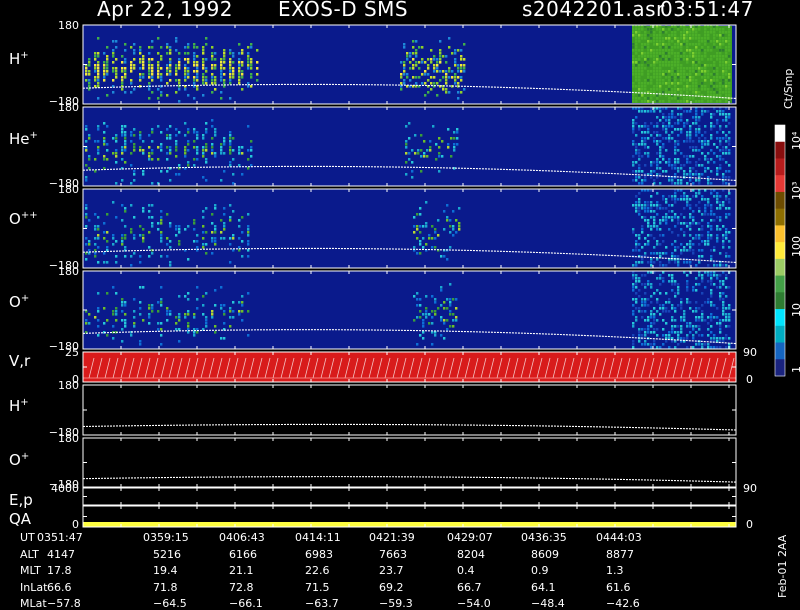 The height and width of the screenshot is (610, 800). What do you see at coordinates (19, 302) in the screenshot?
I see `panel-label: O+` at bounding box center [19, 302].